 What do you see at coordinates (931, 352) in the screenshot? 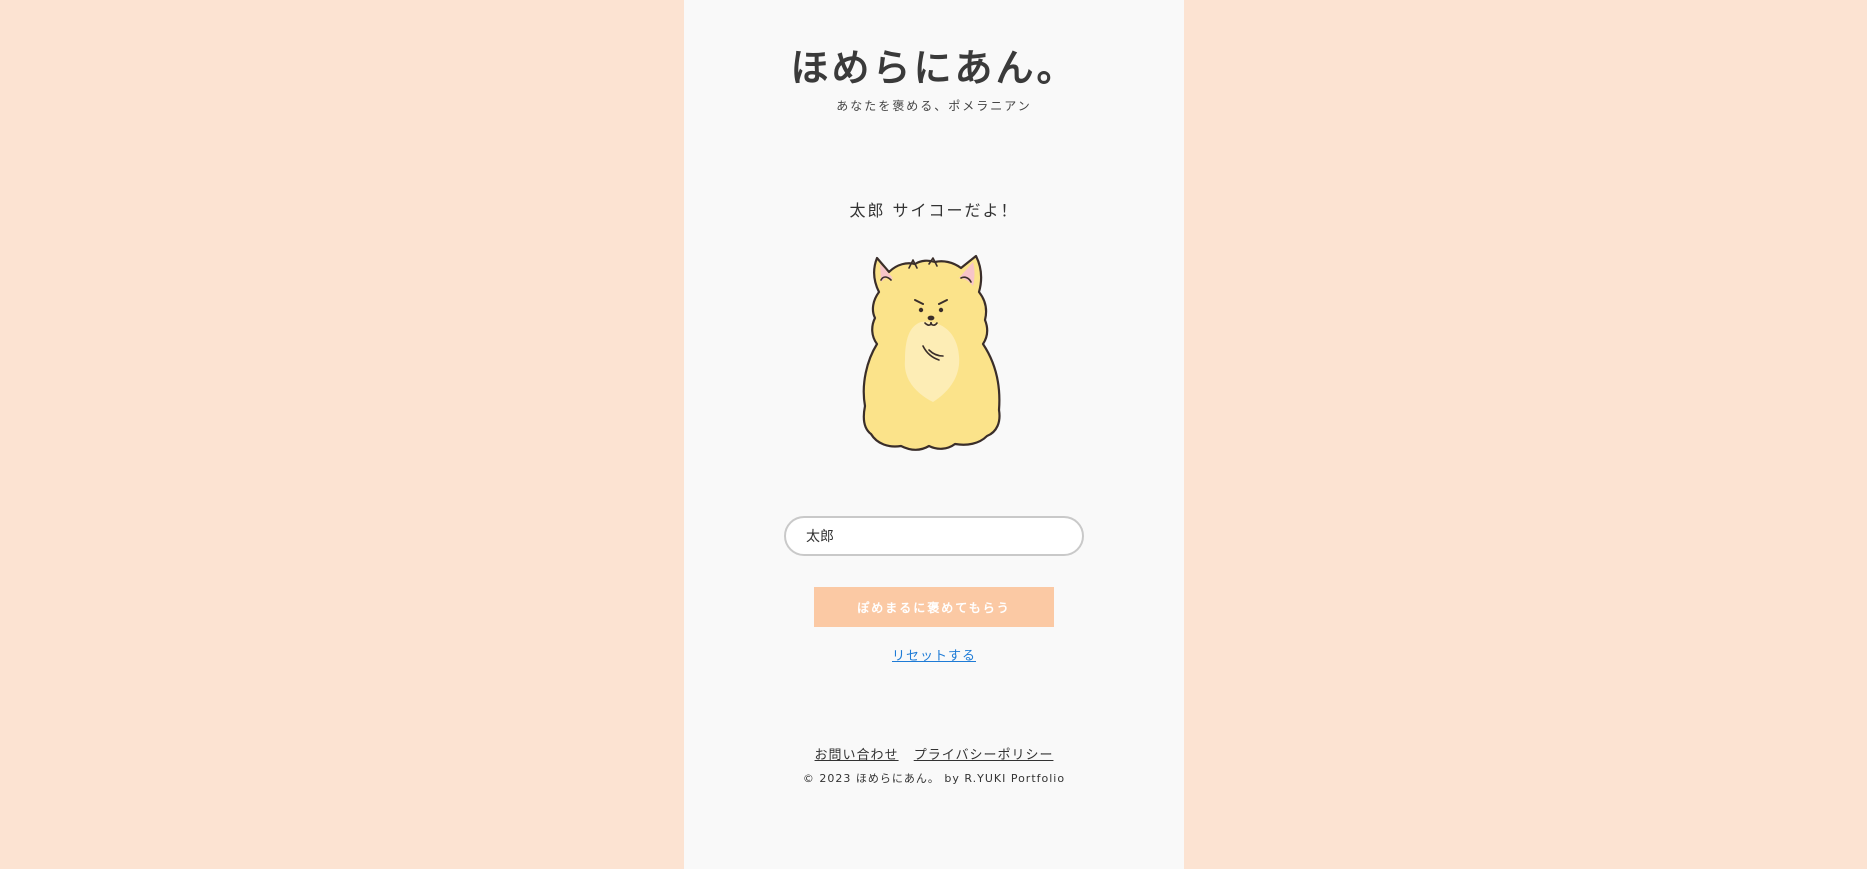
I see `pomeranian-icon` at bounding box center [931, 352].